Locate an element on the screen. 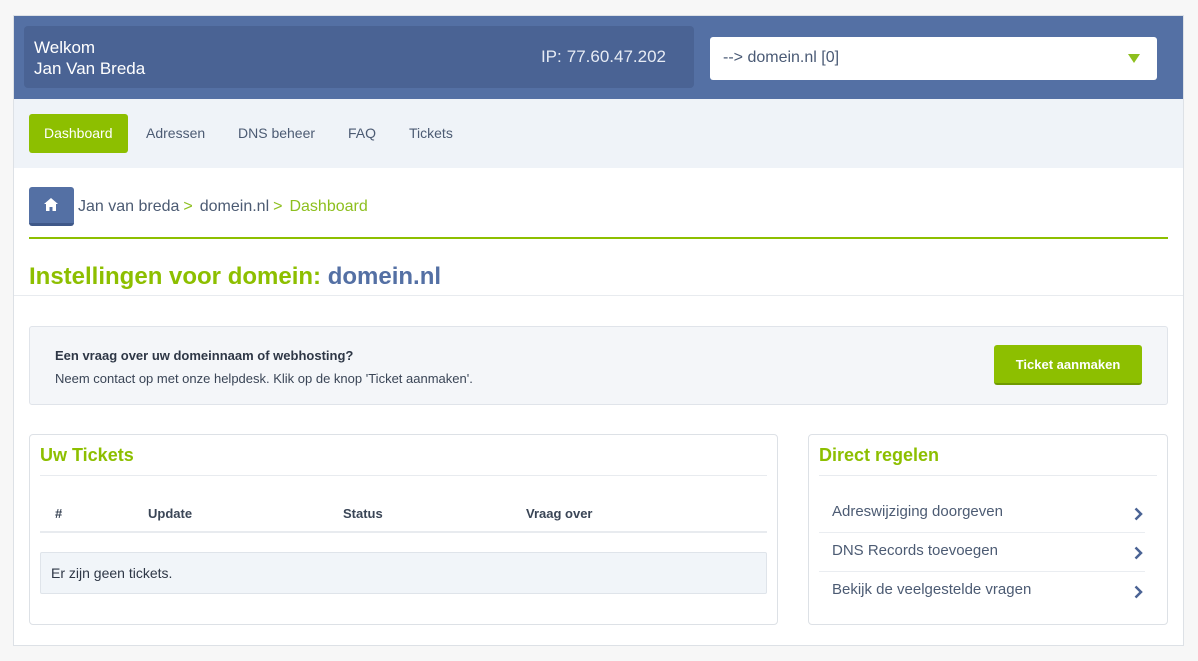  welcome-box: Welkom Jan Van Breda IP: 77.60.47.202 is located at coordinates (359, 57).